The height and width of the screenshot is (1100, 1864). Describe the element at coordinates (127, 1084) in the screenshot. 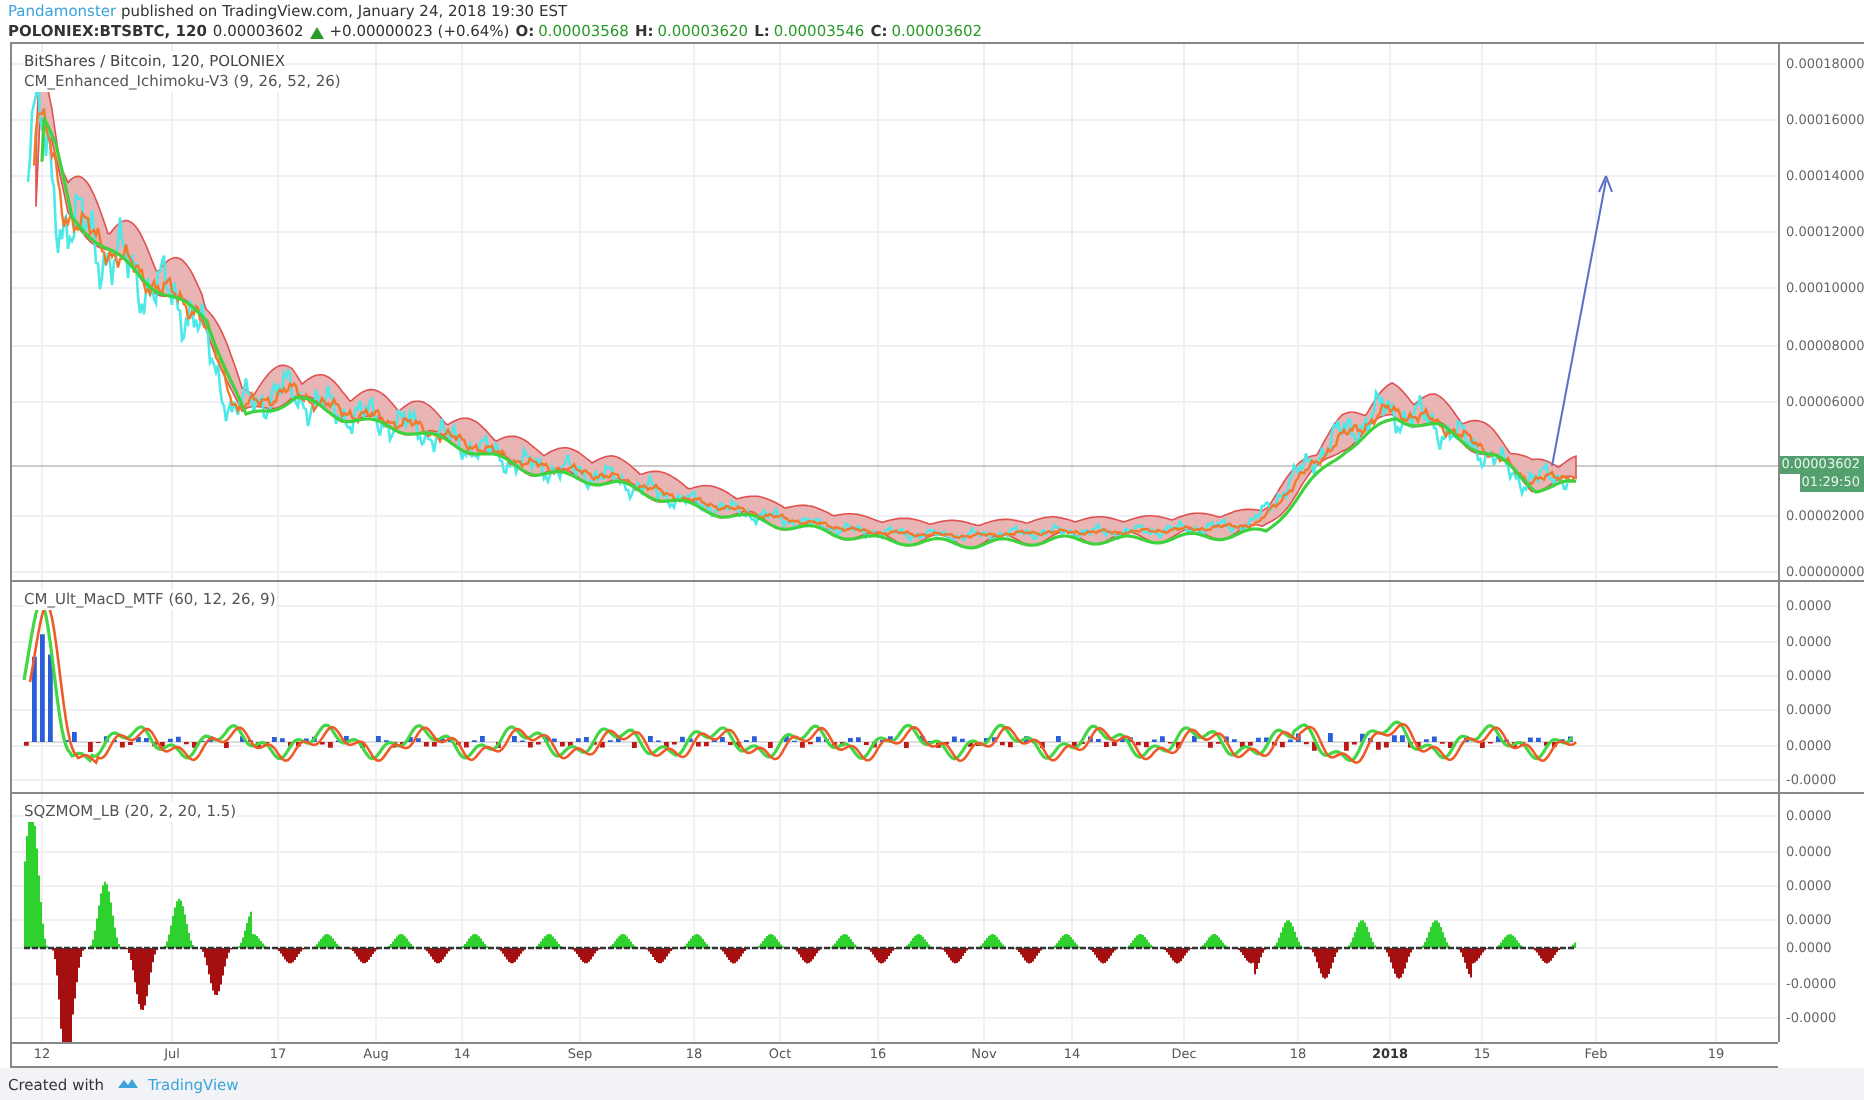

I see `logo-icon` at that location.